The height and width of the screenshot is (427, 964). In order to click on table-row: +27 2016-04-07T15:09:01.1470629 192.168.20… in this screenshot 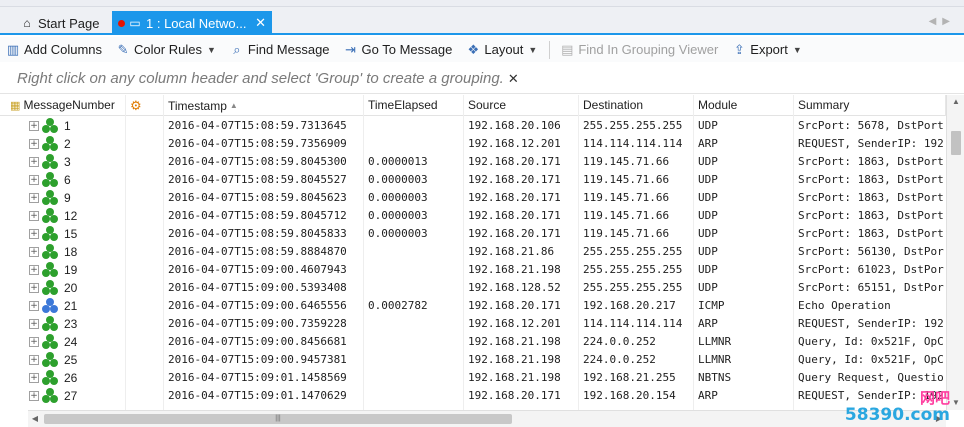, I will do `click(473, 396)`.